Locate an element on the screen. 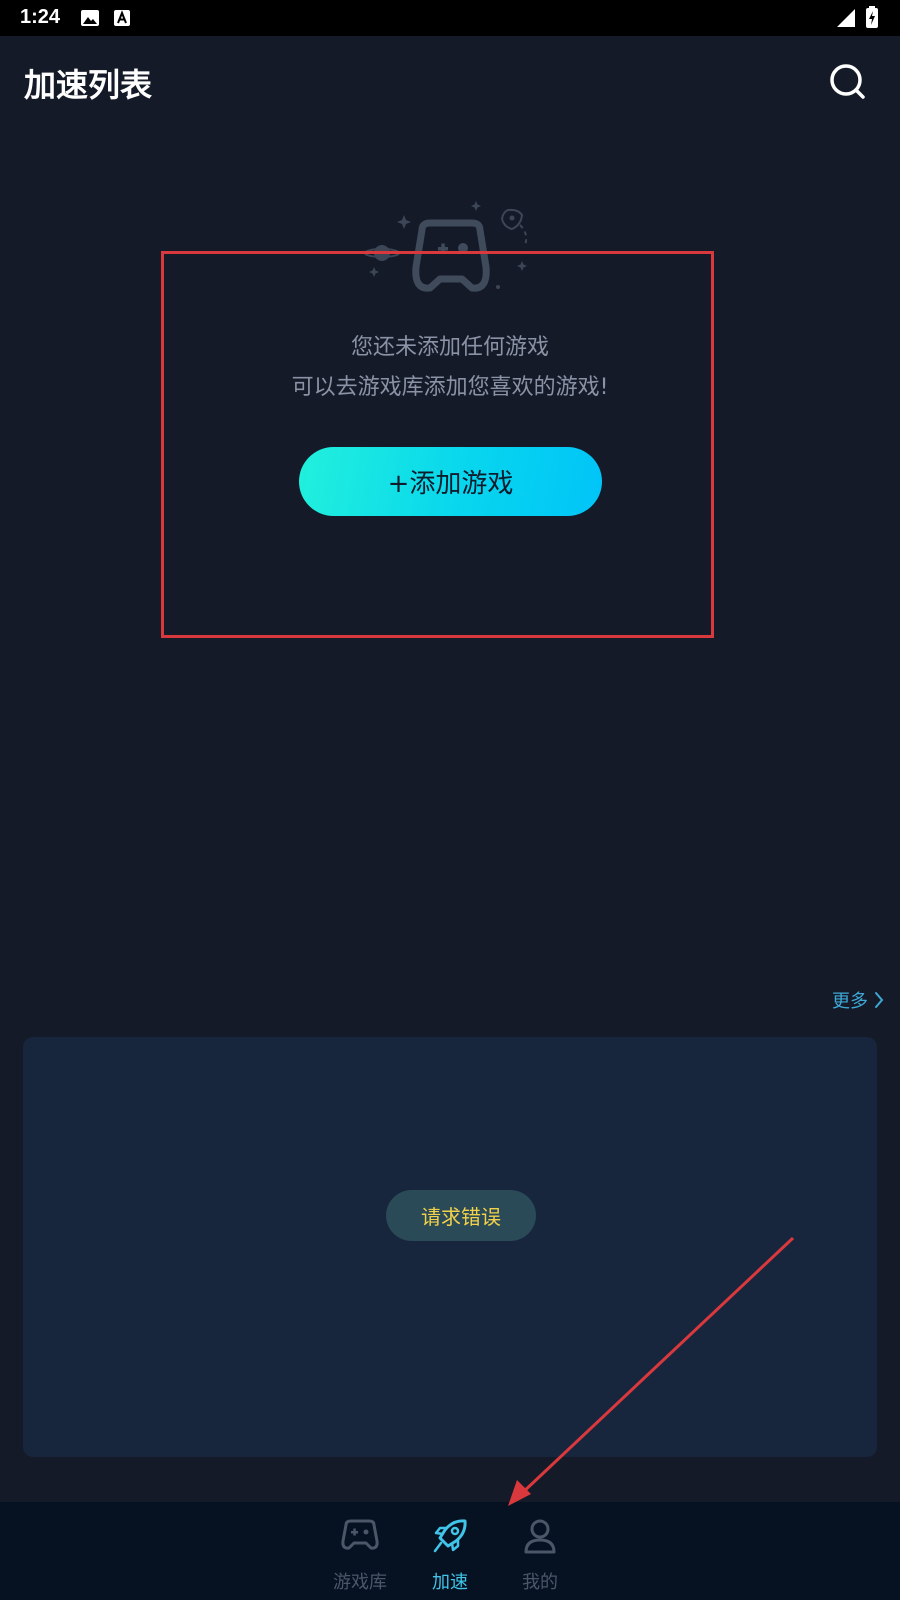  empty-message-secondary: 可以去游戏库添加您喜欢的游戏! is located at coordinates (450, 387).